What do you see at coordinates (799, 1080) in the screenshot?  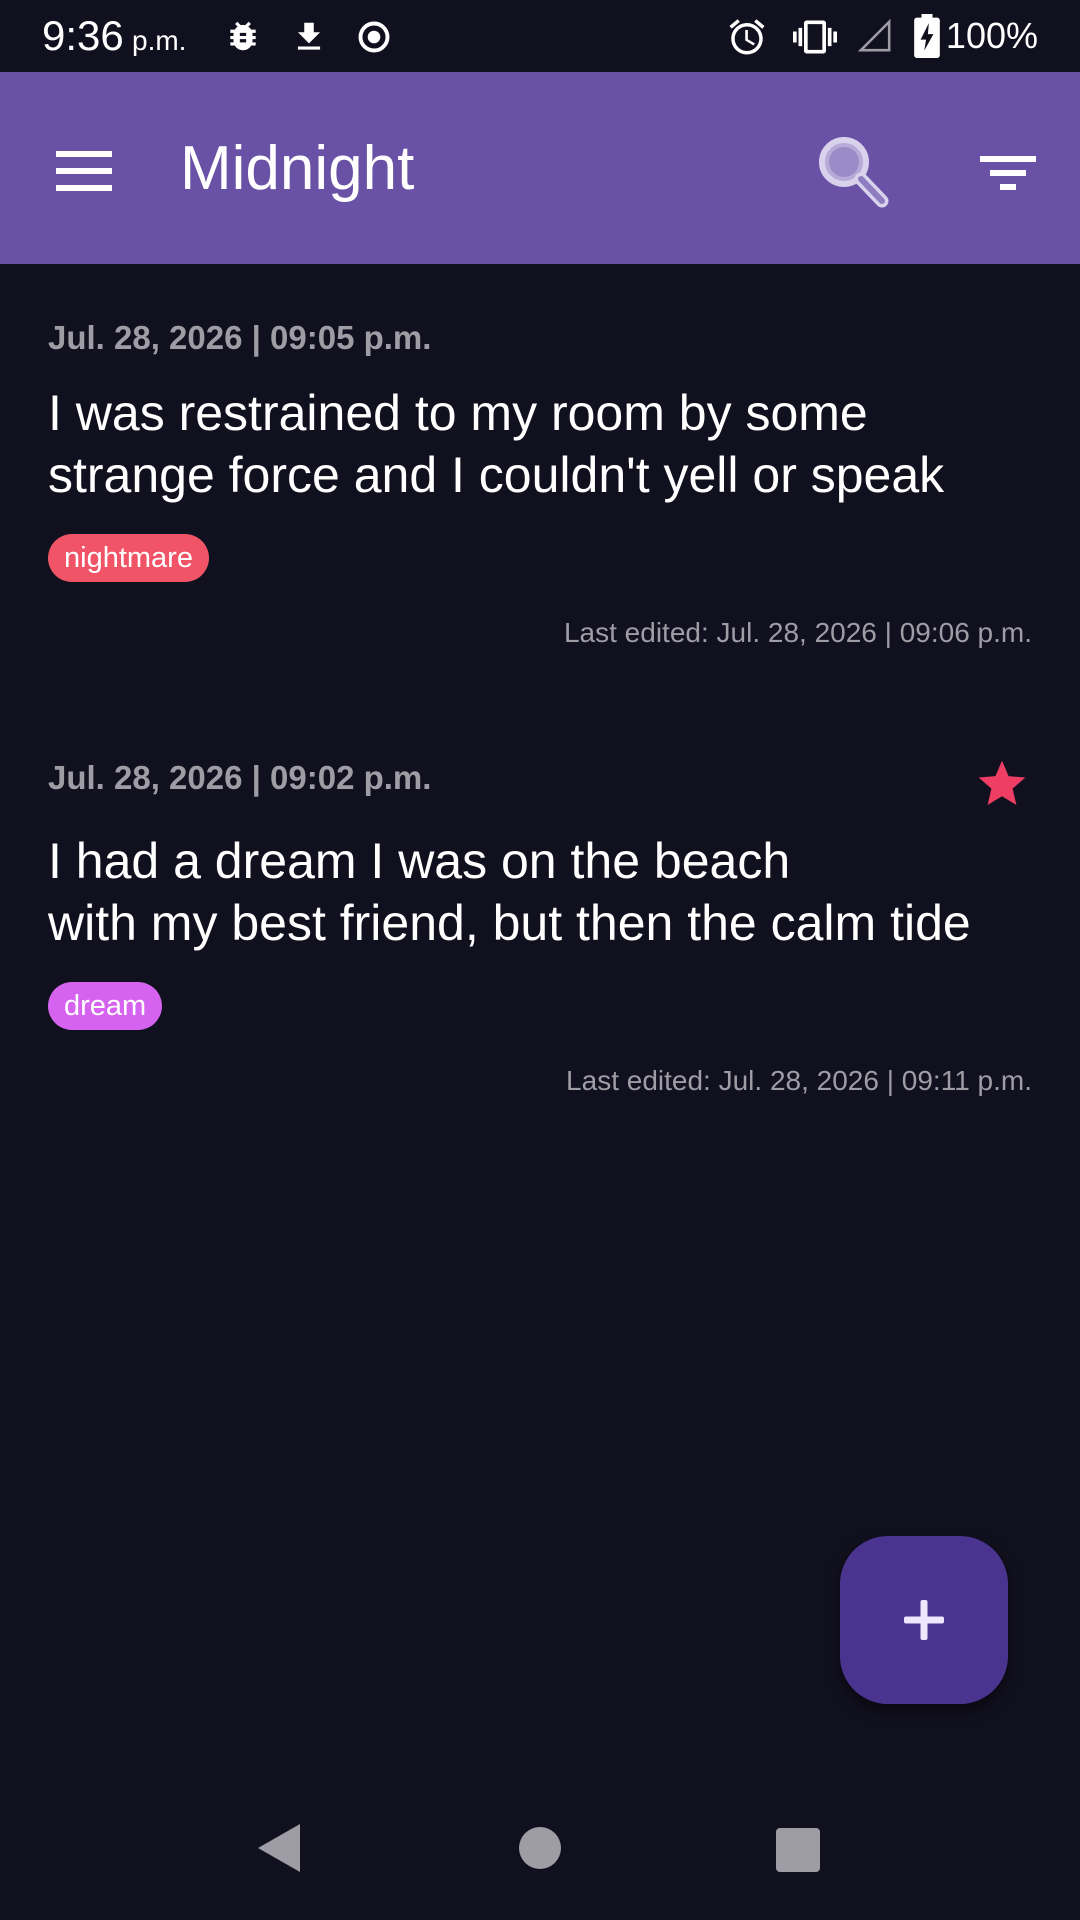 I see `last-edited: Last edited: Jul. 28, 2026 | 09:11 p.m.` at bounding box center [799, 1080].